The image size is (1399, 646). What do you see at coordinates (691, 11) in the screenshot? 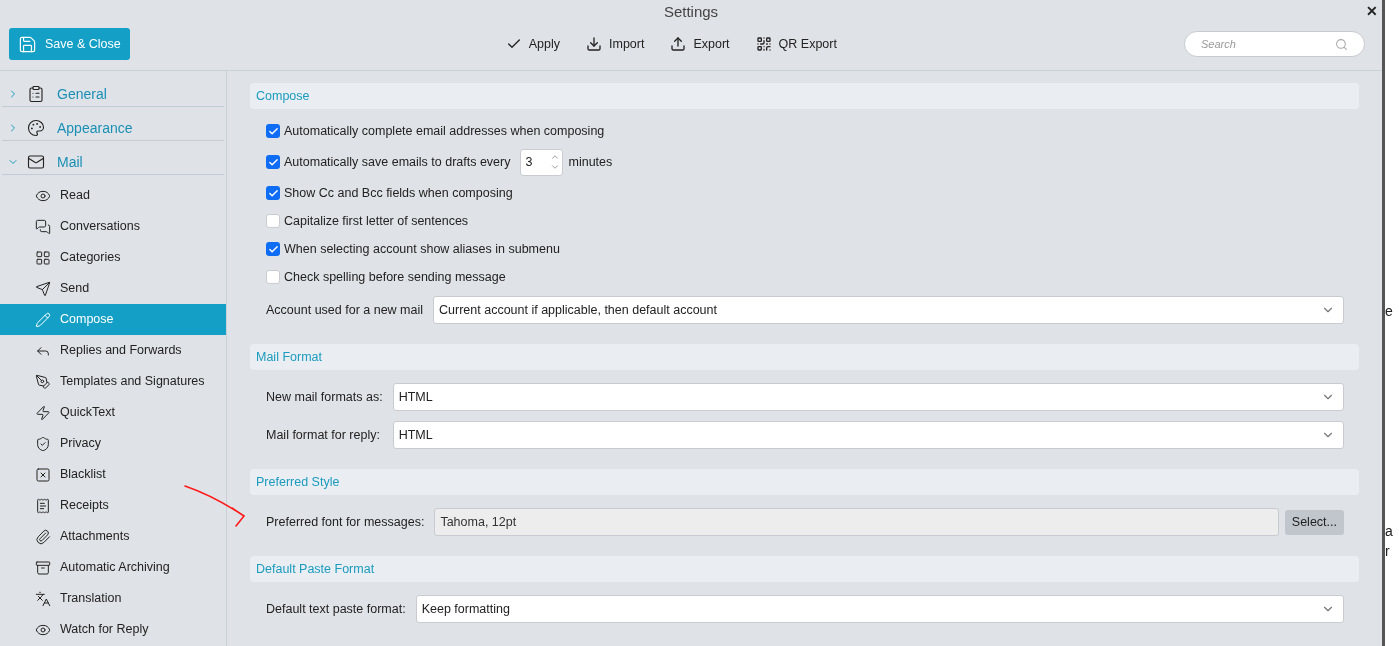
I see `window-title: Settings` at bounding box center [691, 11].